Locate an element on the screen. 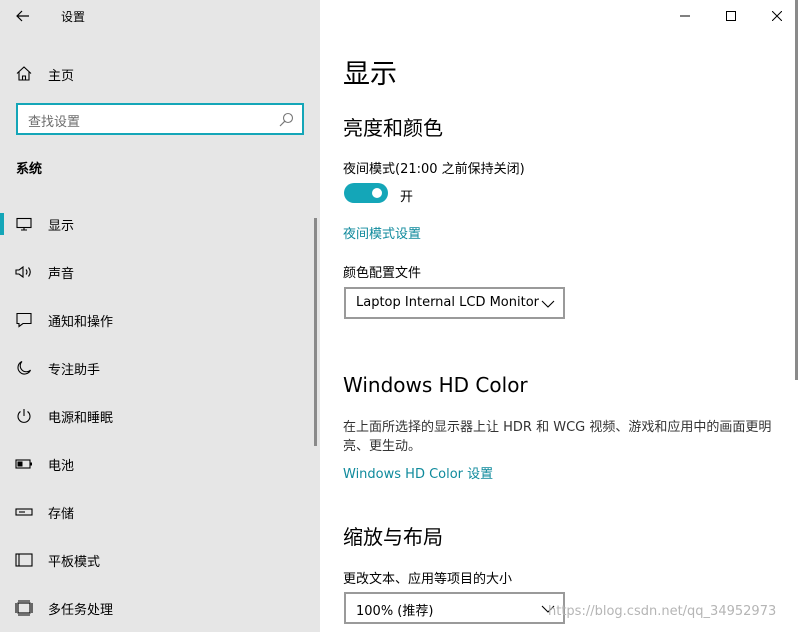 The width and height of the screenshot is (800, 632). sidebar-item-sound: 声音 is located at coordinates (159, 272).